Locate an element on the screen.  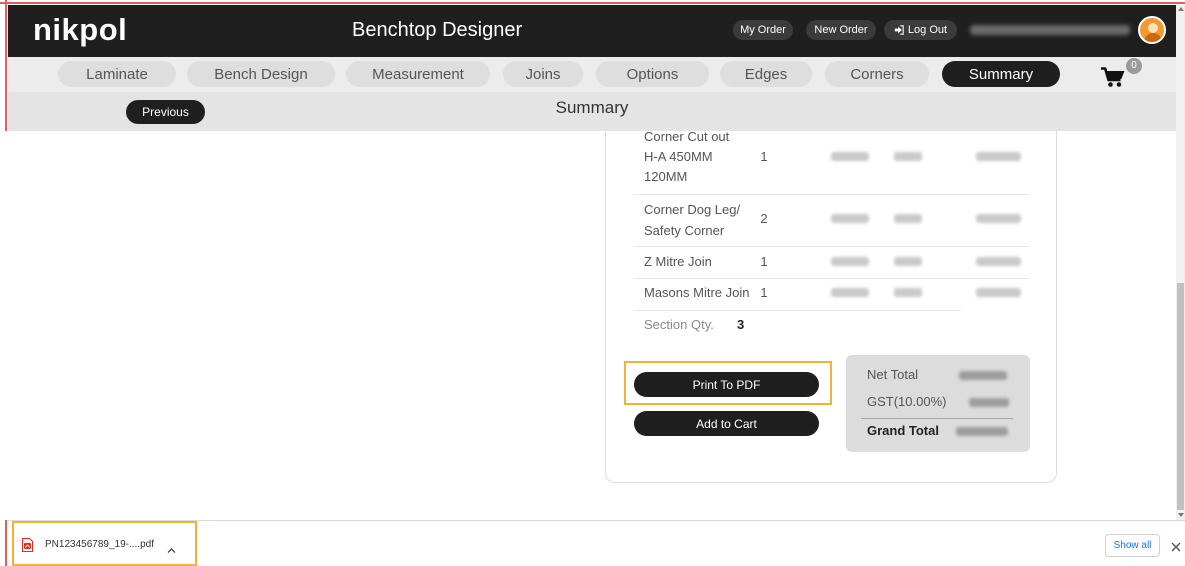
previous-button: Previous is located at coordinates (165, 112).